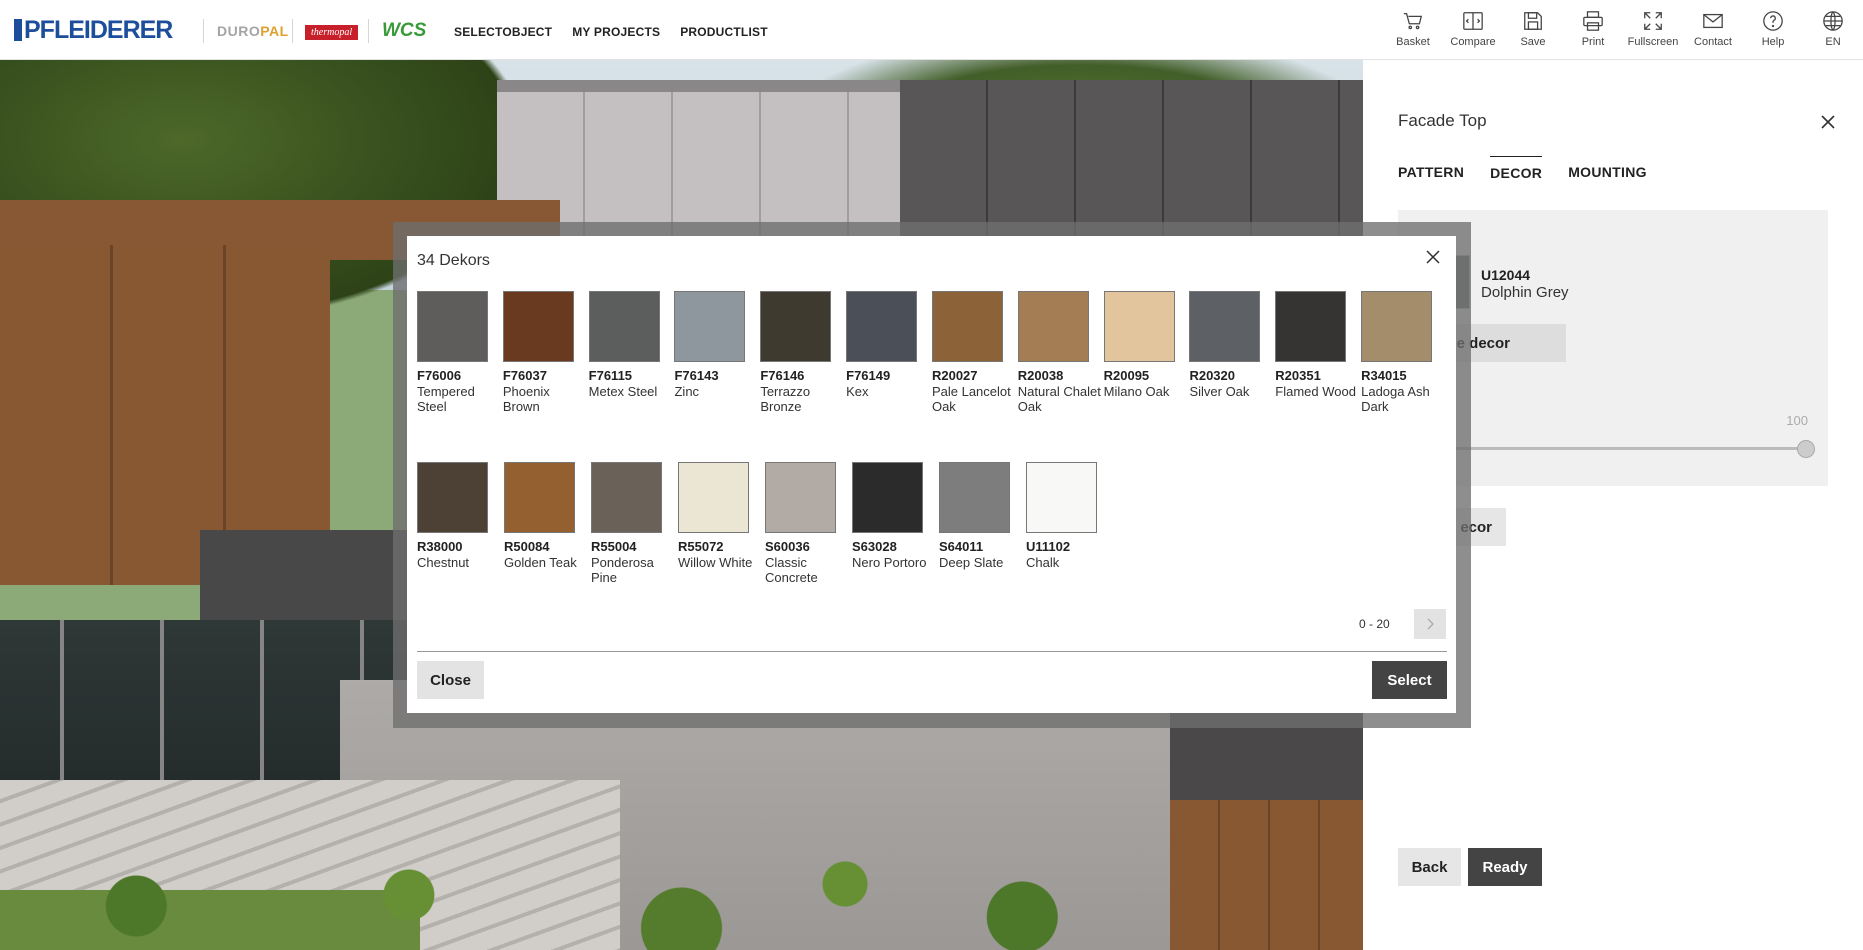 The height and width of the screenshot is (950, 1863). I want to click on decor-tile: S64011 Deep Slate, so click(982, 547).